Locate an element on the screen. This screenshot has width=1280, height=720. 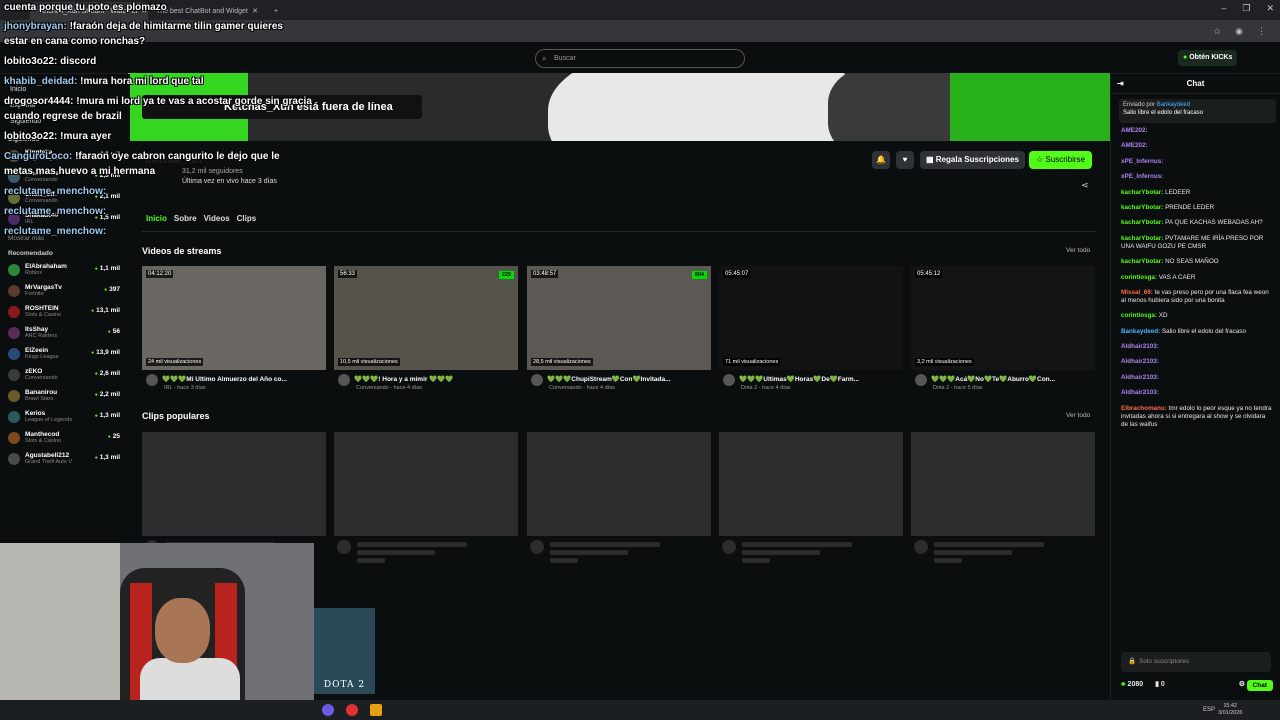
maximize-button: ❐ is located at coordinates (1246, 8).